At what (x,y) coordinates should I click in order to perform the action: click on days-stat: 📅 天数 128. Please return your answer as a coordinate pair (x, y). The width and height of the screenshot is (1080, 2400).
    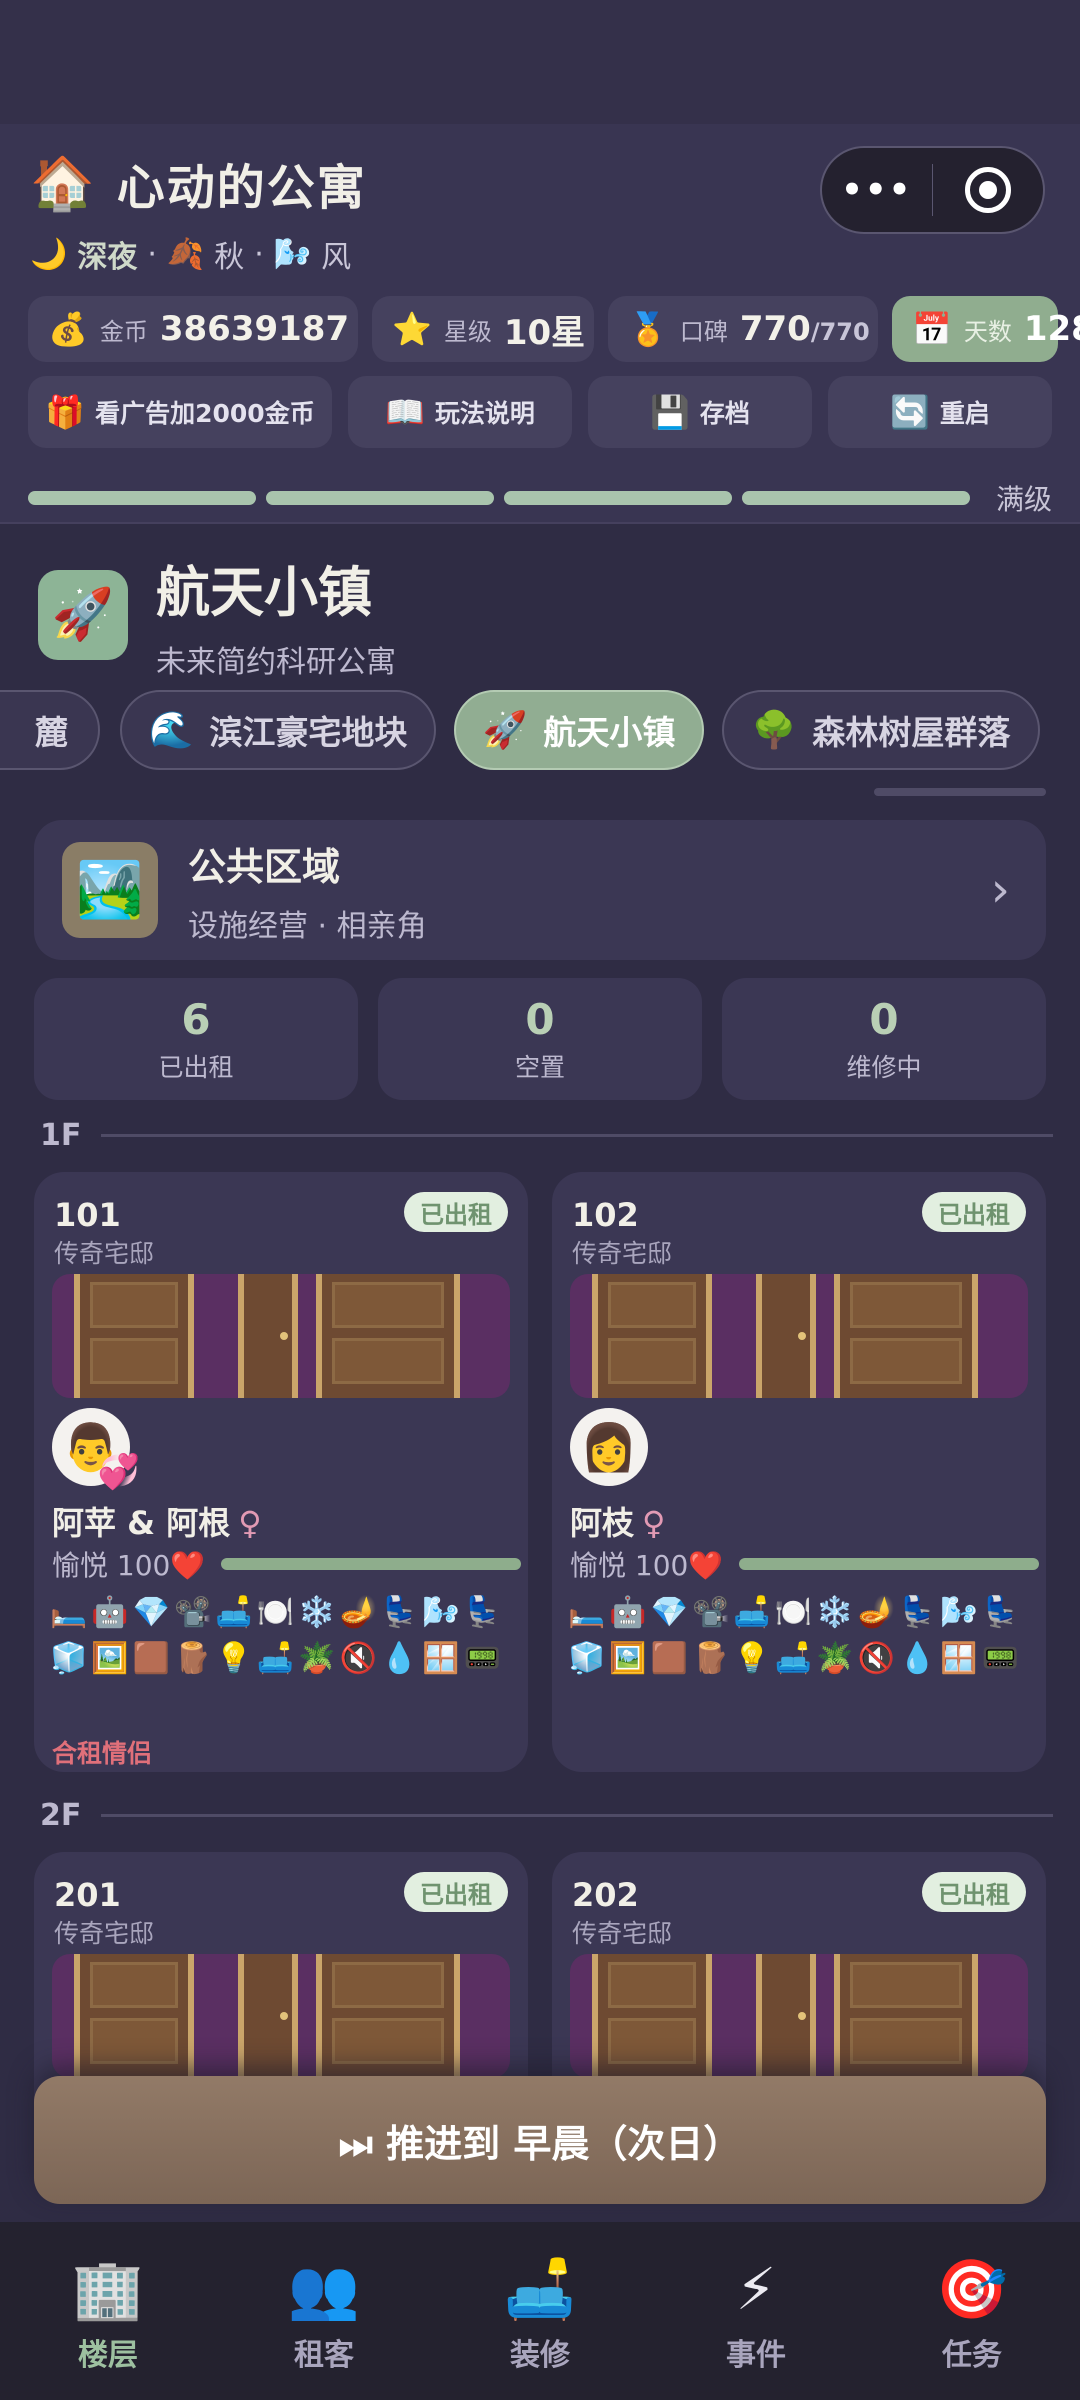
    Looking at the image, I should click on (986, 329).